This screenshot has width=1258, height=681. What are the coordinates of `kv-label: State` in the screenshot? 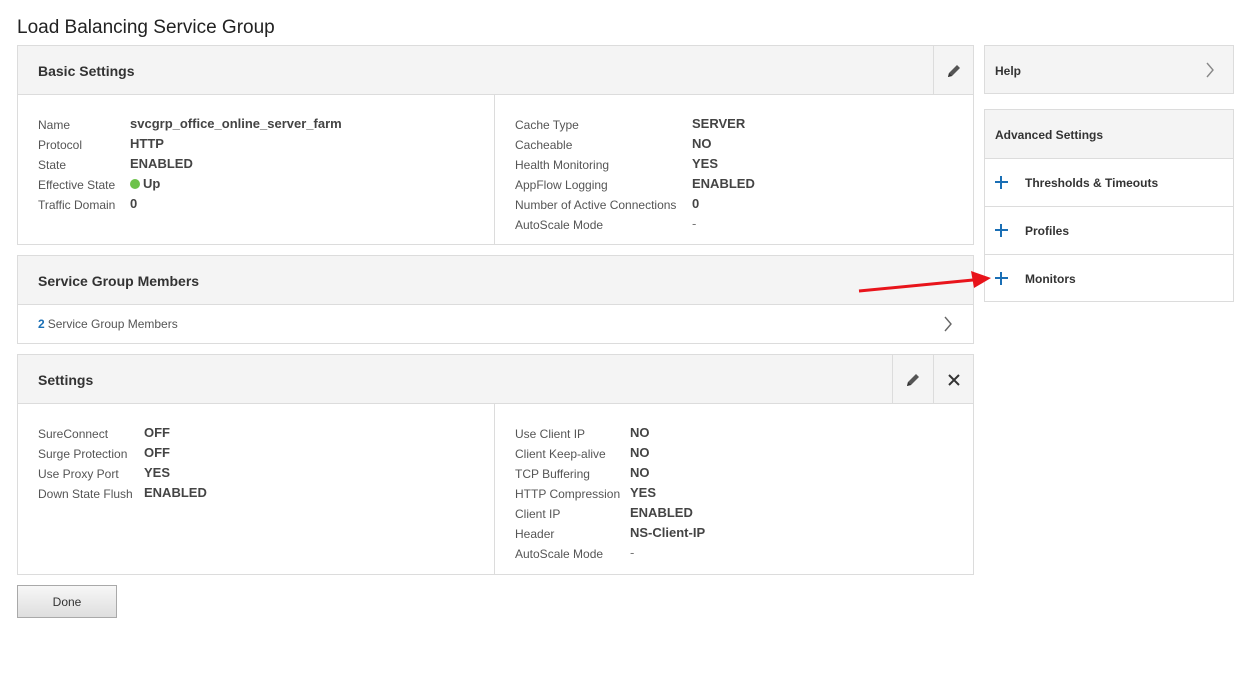 It's located at (52, 165).